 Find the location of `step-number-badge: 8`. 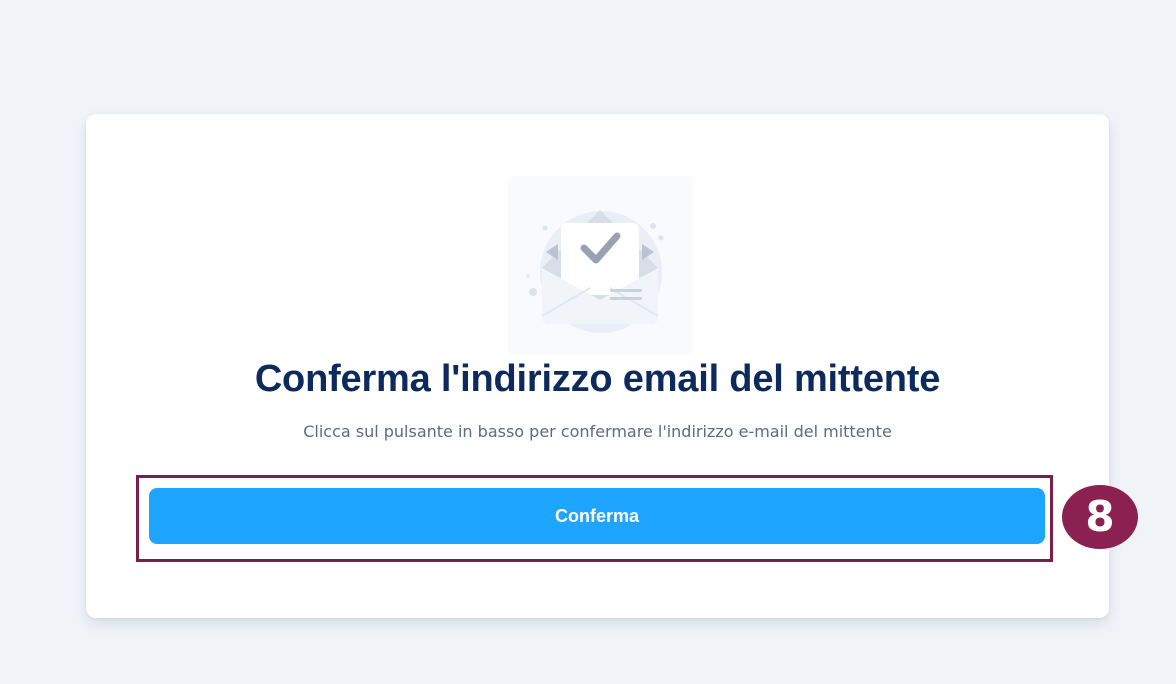

step-number-badge: 8 is located at coordinates (1100, 517).